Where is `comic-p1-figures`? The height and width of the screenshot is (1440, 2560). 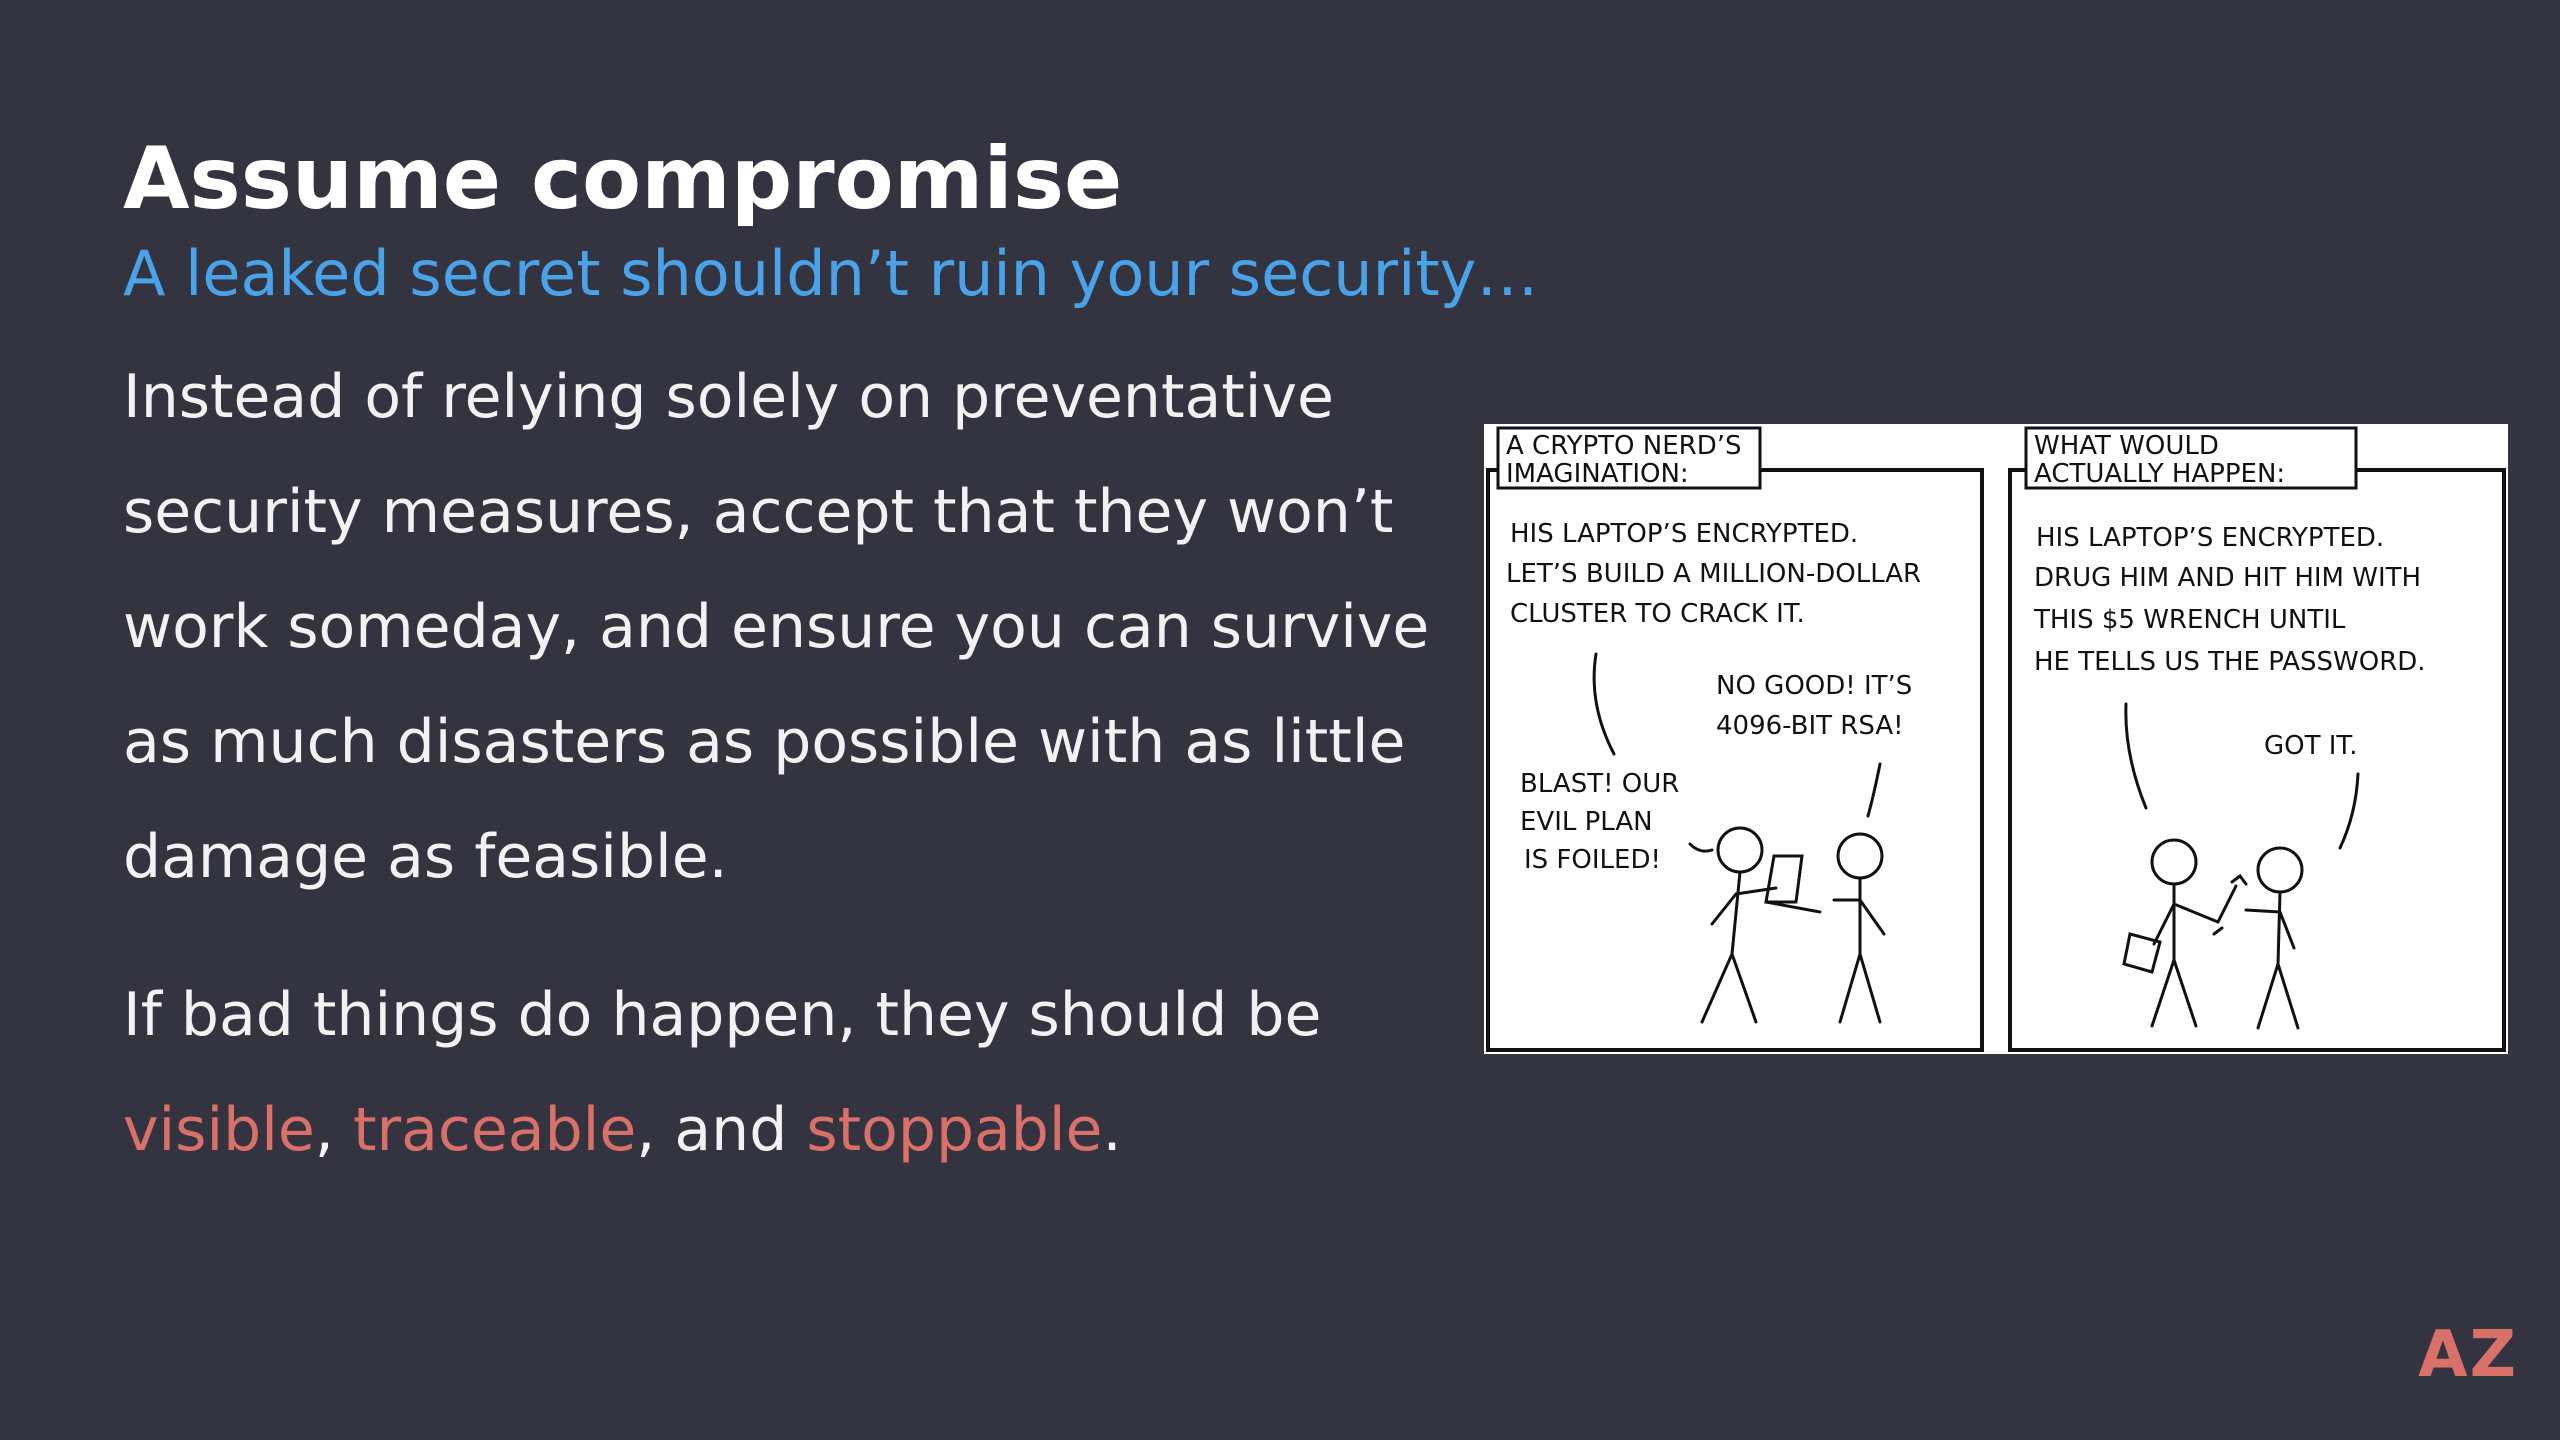 comic-p1-figures is located at coordinates (1739, 838).